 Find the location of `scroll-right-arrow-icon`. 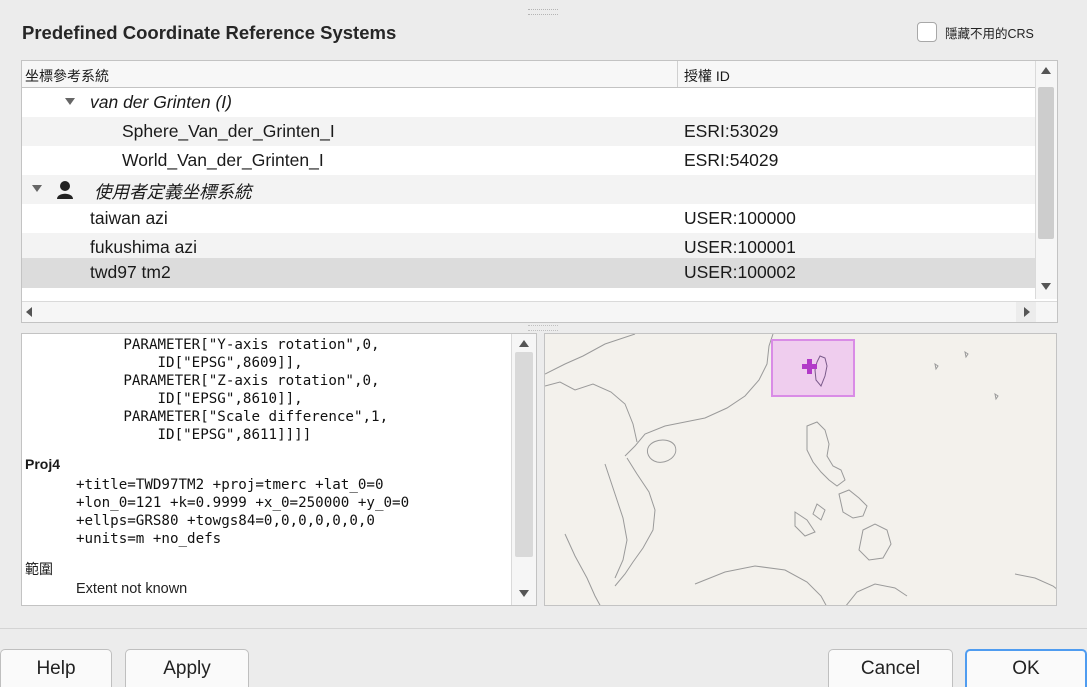

scroll-right-arrow-icon is located at coordinates (1027, 312).